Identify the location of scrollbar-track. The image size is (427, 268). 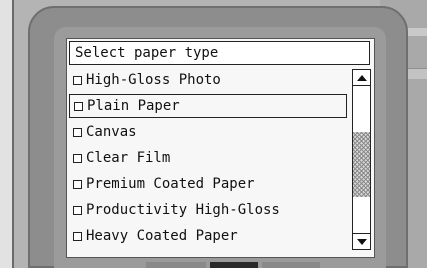
(361, 159).